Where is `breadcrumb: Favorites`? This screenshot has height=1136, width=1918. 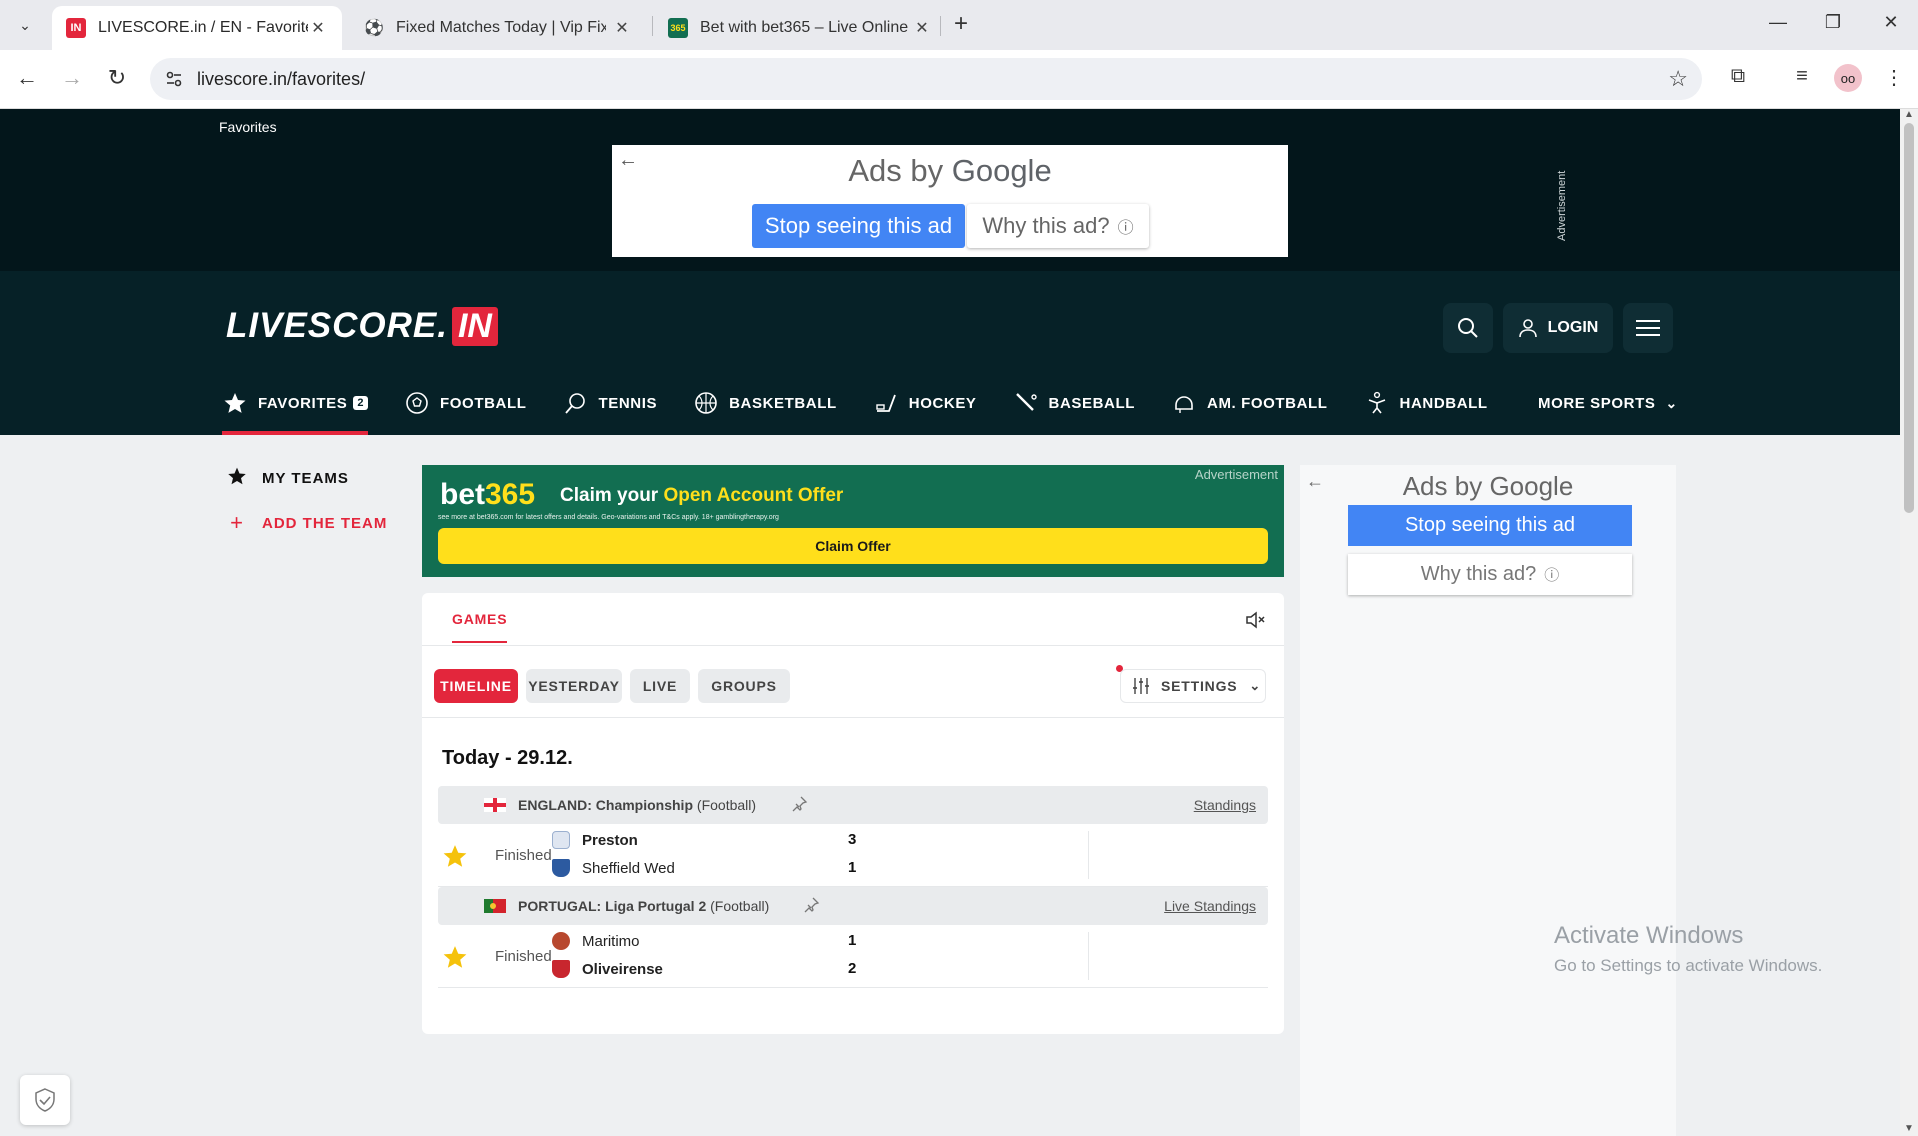
breadcrumb: Favorites is located at coordinates (248, 127).